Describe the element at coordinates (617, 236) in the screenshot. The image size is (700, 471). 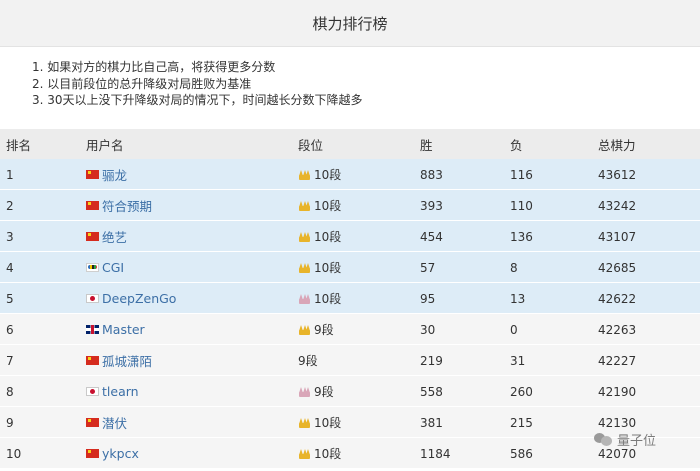
I see `total-cell: 43107` at that location.